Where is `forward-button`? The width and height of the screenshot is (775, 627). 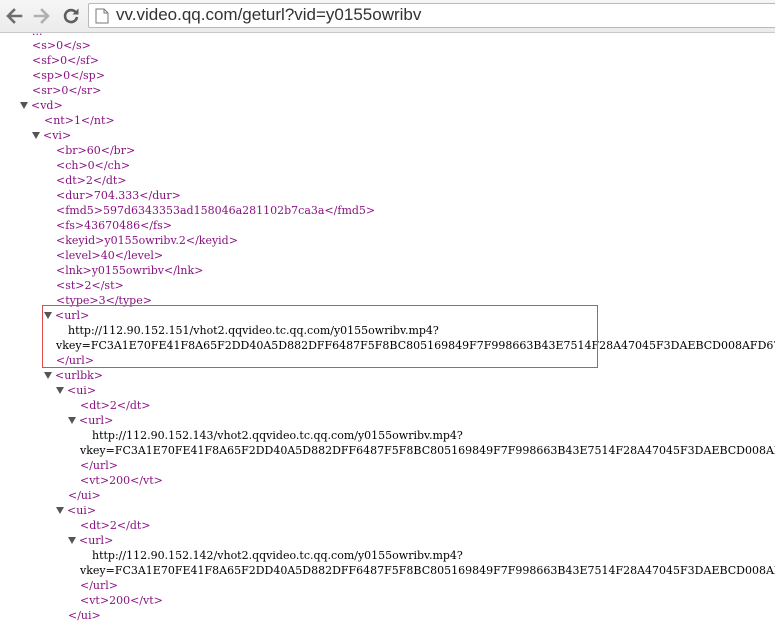
forward-button is located at coordinates (42, 16).